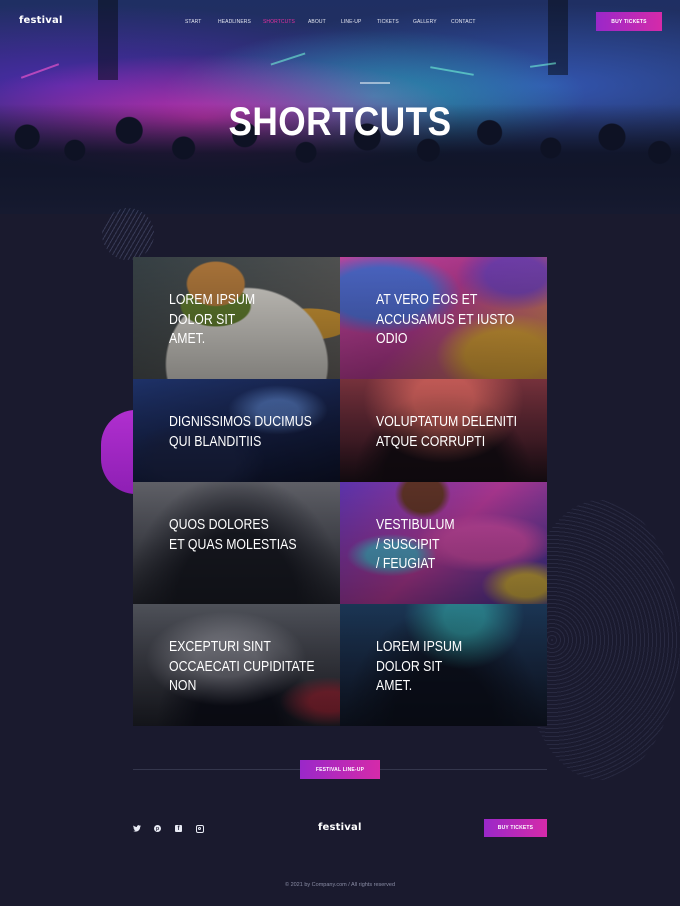  What do you see at coordinates (242, 666) in the screenshot?
I see `shortcut-label: EXCEPTURI SINT OCCAECATI CUPIDITATE NON` at bounding box center [242, 666].